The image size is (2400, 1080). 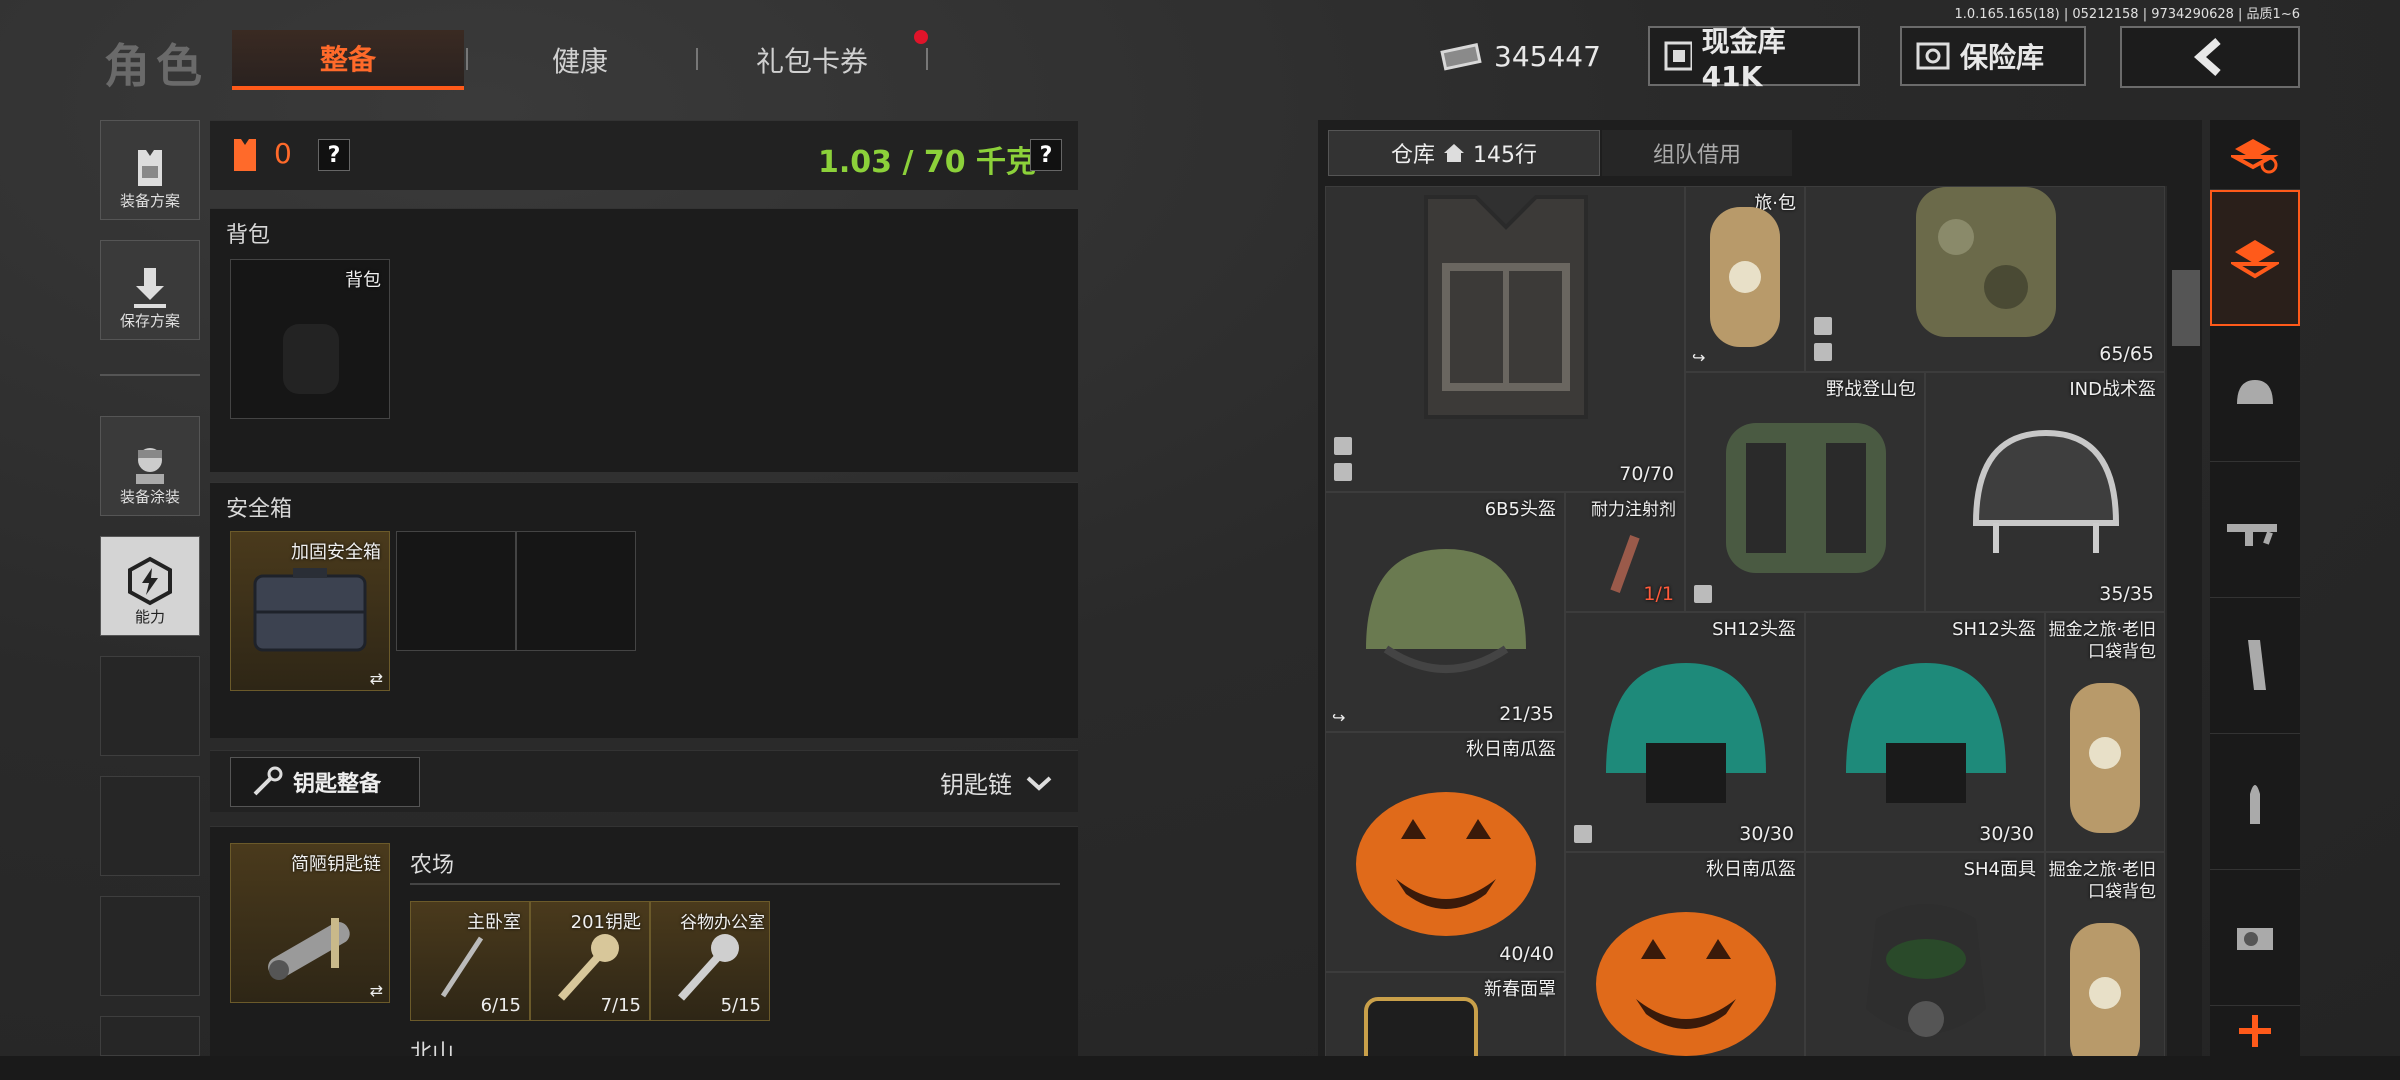 I want to click on key-location-divider, so click(x=735, y=884).